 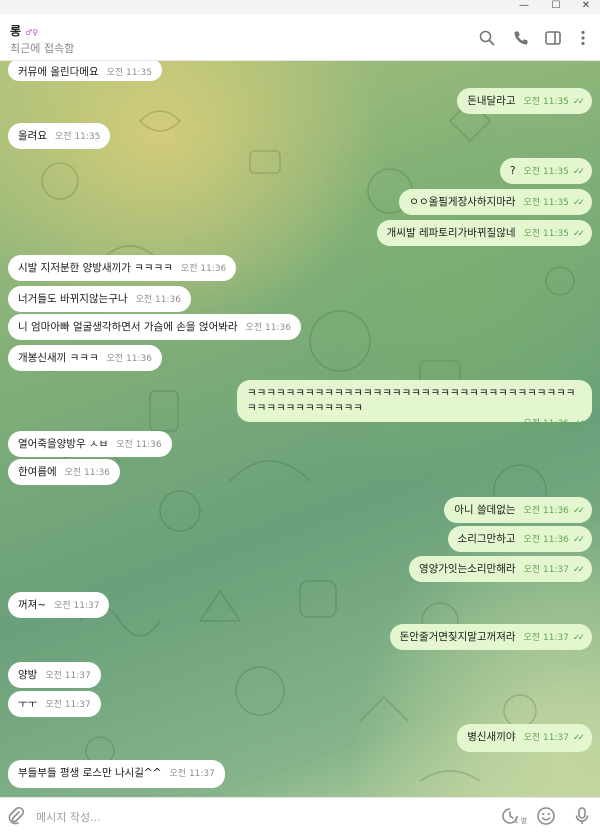 What do you see at coordinates (63, 444) in the screenshot?
I see `message-text: 열어죽을양방우 ㅅㅂ` at bounding box center [63, 444].